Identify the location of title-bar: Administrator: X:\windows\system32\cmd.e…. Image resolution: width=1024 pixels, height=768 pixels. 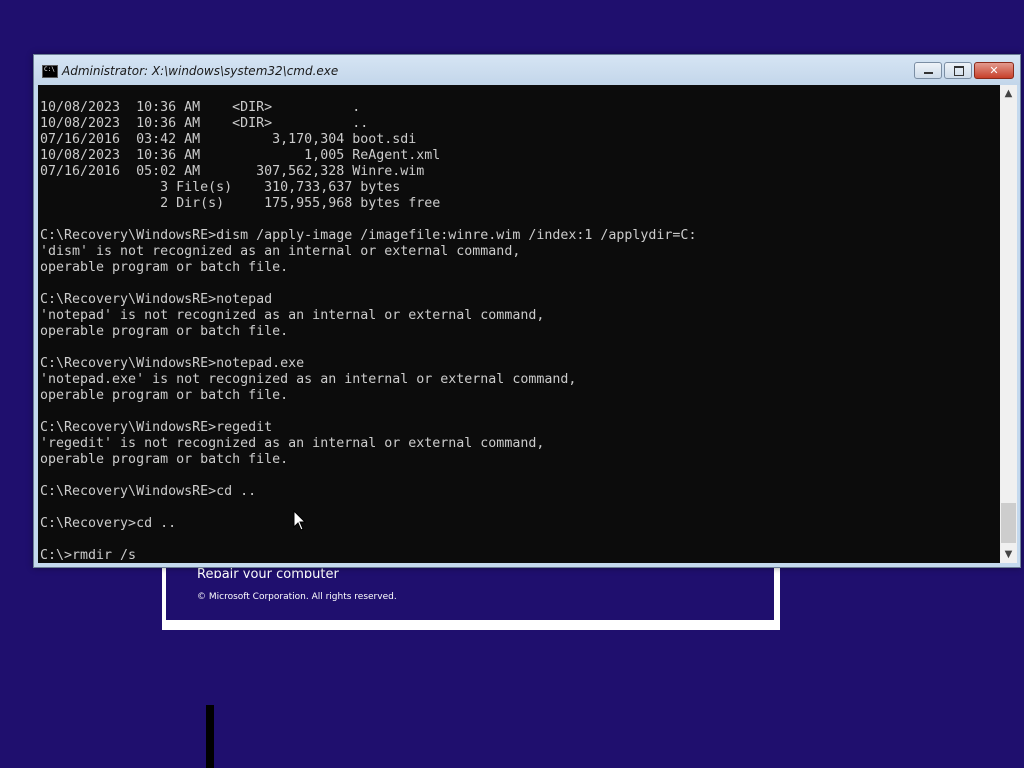
(527, 70).